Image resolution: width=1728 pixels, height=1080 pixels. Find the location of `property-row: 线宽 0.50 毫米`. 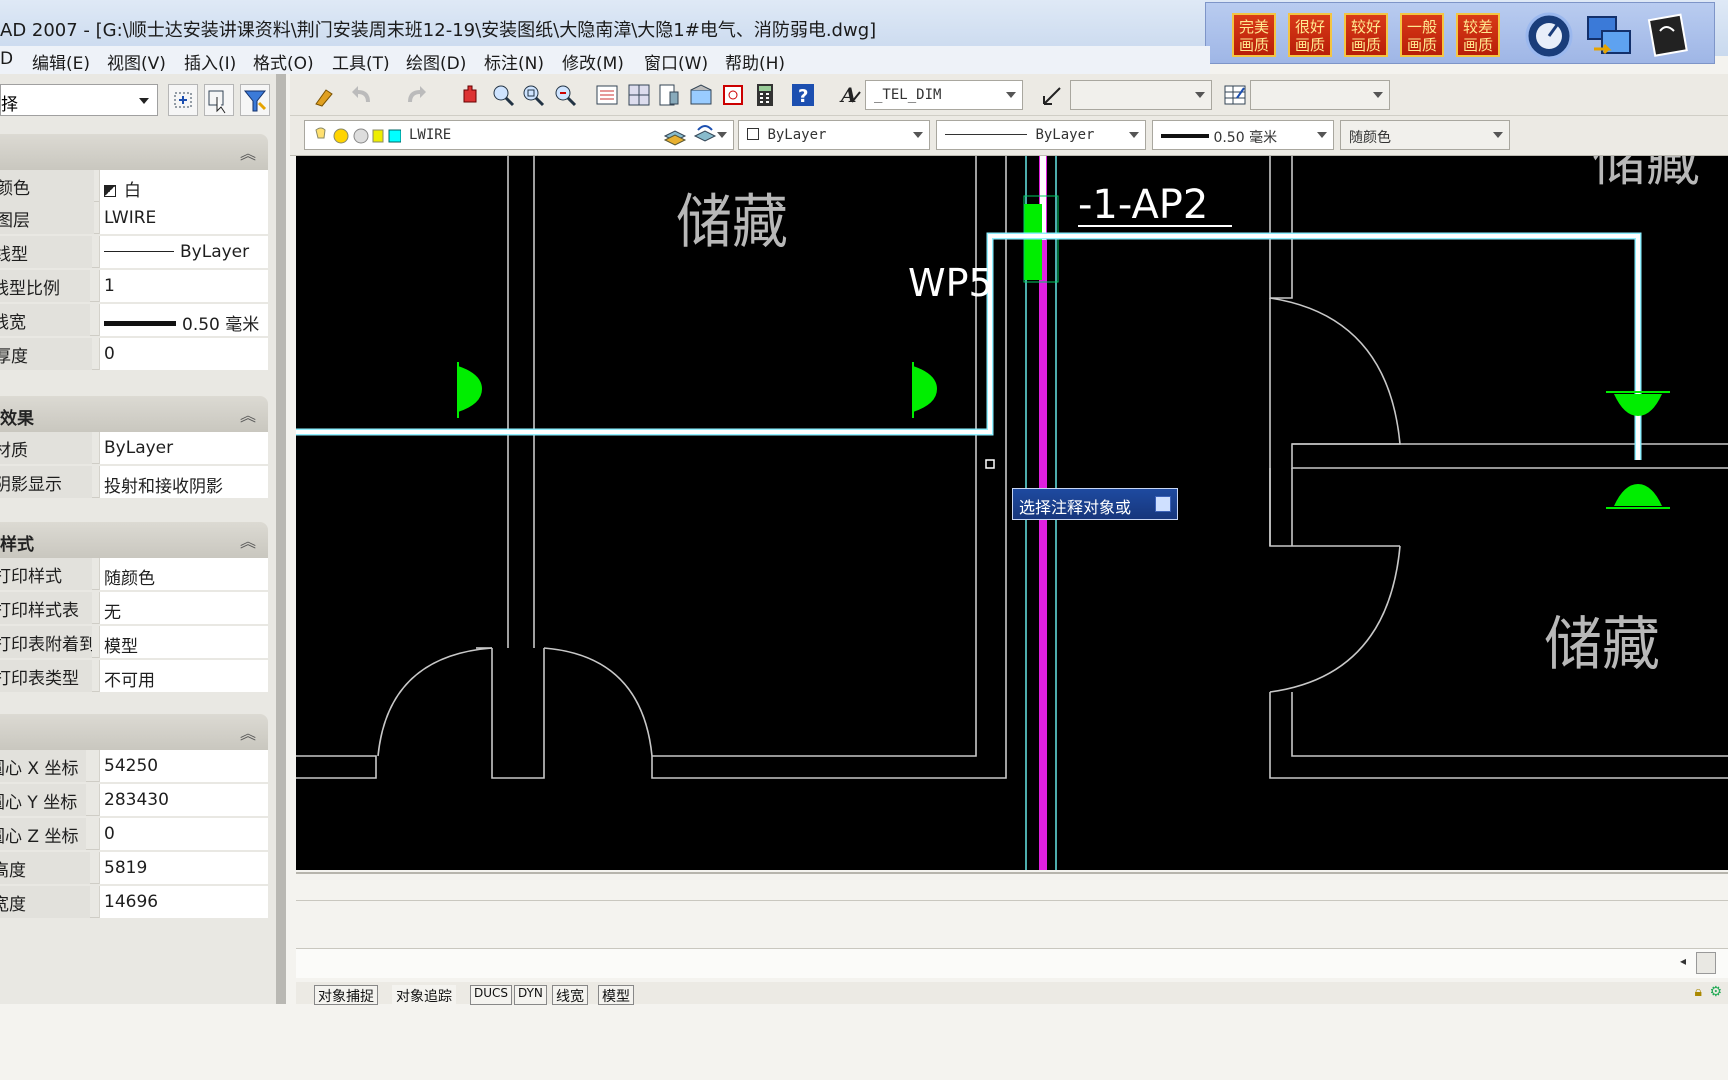

property-row: 线宽 0.50 毫米 is located at coordinates (134, 320).